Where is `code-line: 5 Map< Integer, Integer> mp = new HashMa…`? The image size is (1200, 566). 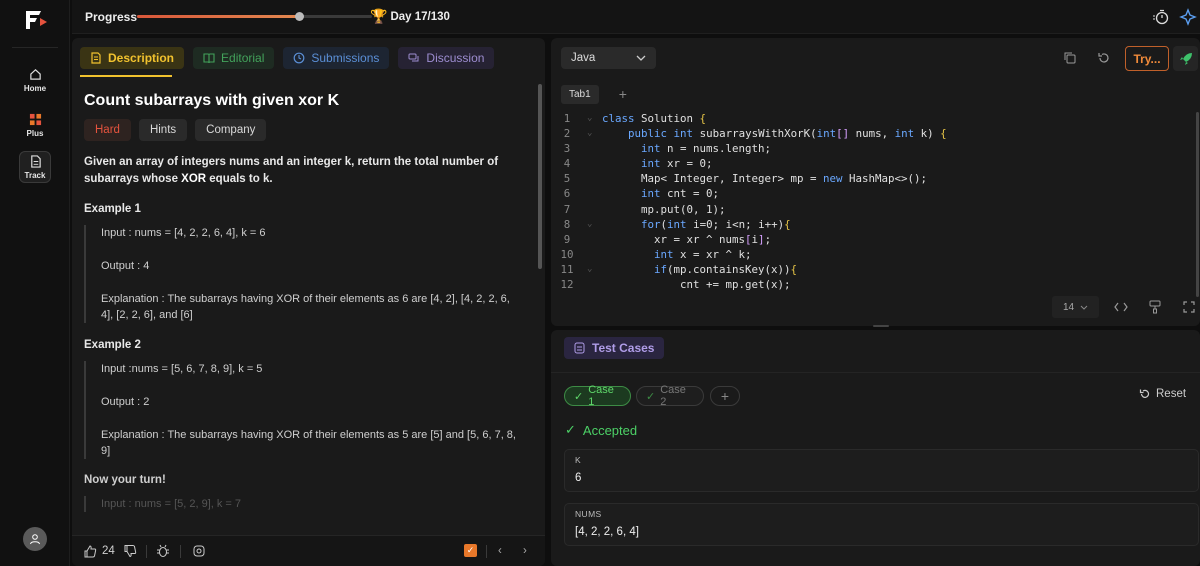
code-line: 5 Map< Integer, Integer> mp = new HashMa… is located at coordinates (875, 178).